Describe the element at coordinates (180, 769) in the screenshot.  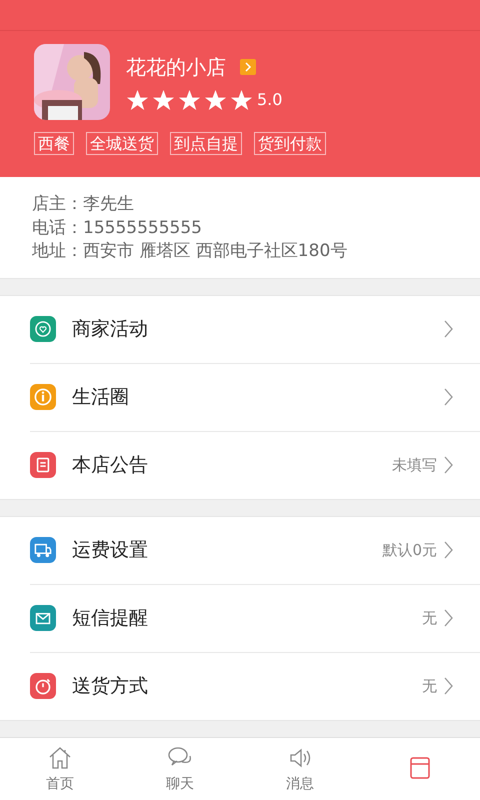
I see `tab-item: 聊天` at that location.